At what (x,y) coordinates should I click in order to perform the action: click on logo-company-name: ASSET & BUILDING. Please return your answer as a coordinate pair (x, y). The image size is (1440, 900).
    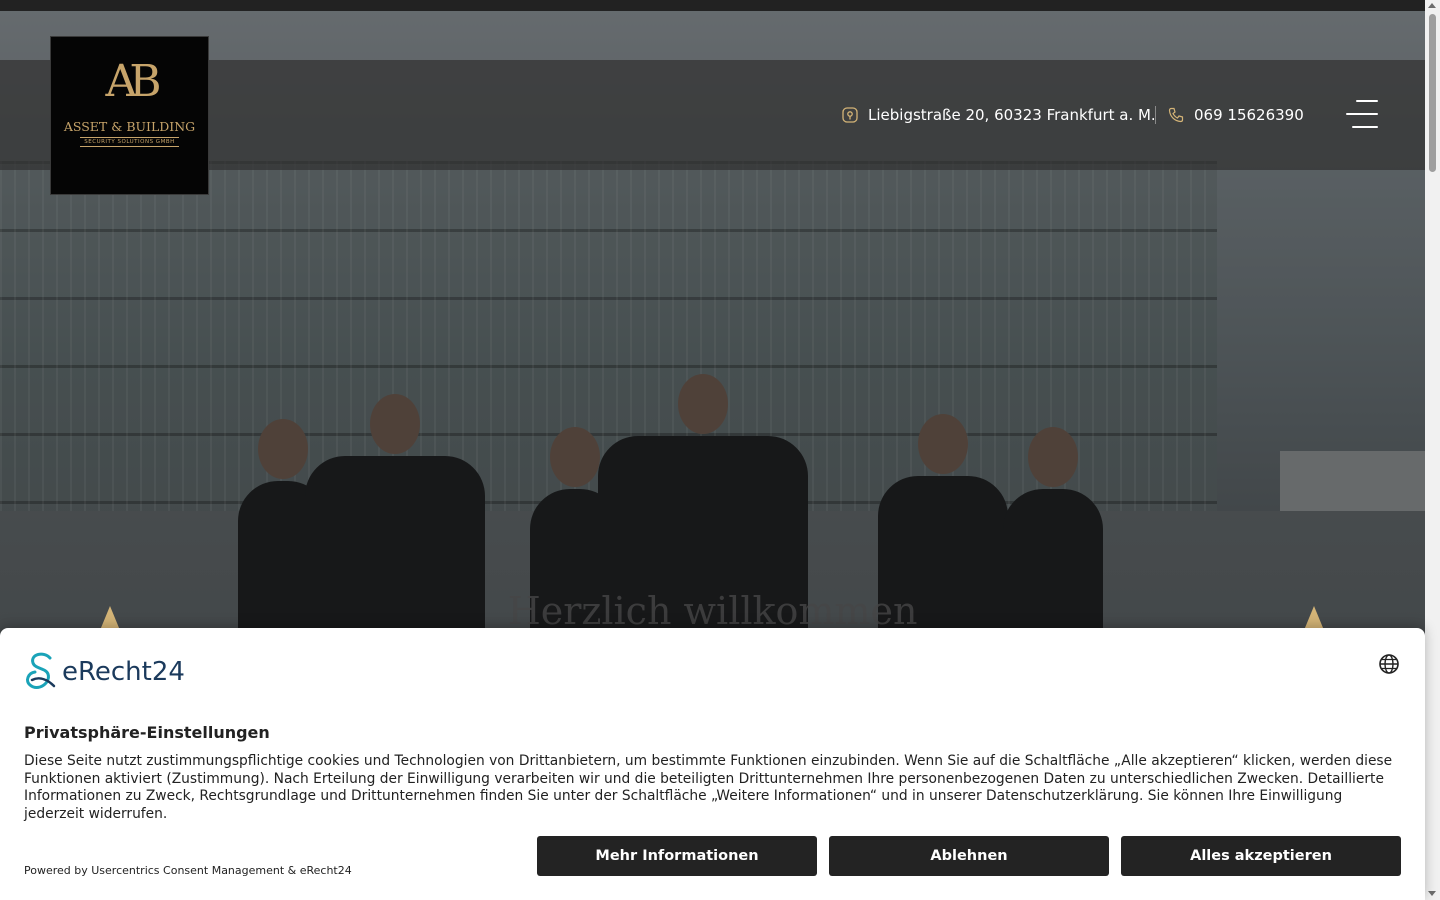
    Looking at the image, I should click on (129, 126).